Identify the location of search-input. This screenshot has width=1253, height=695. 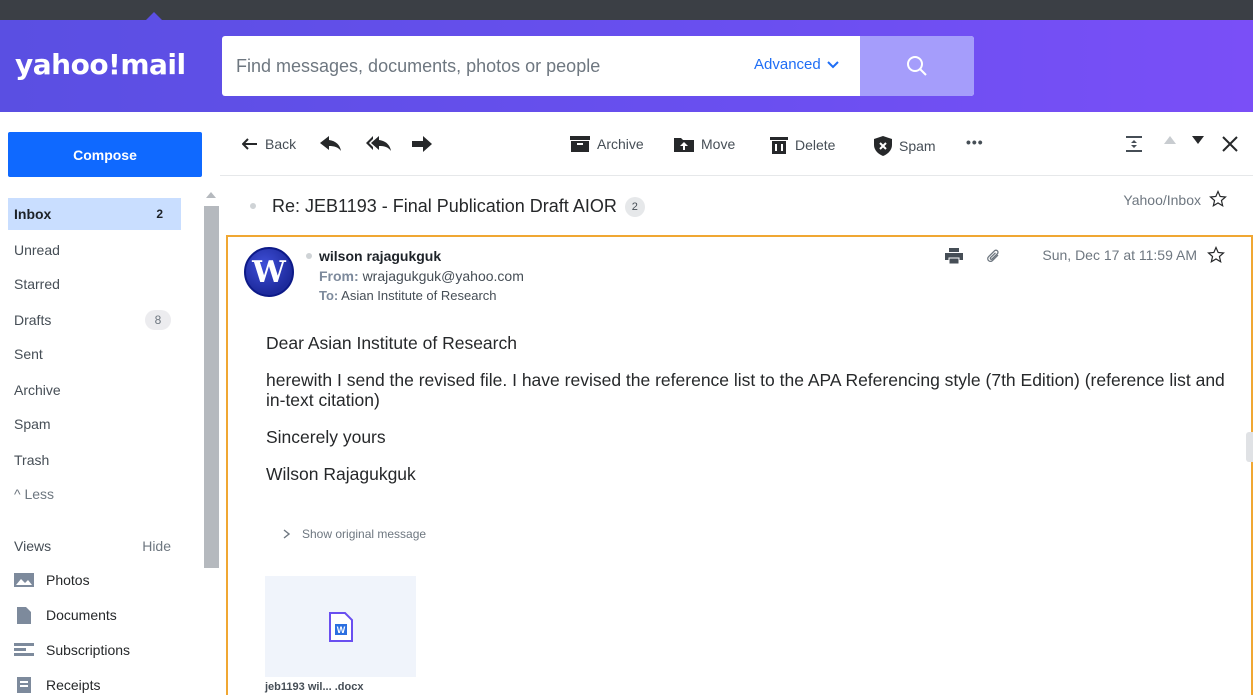
(486, 66).